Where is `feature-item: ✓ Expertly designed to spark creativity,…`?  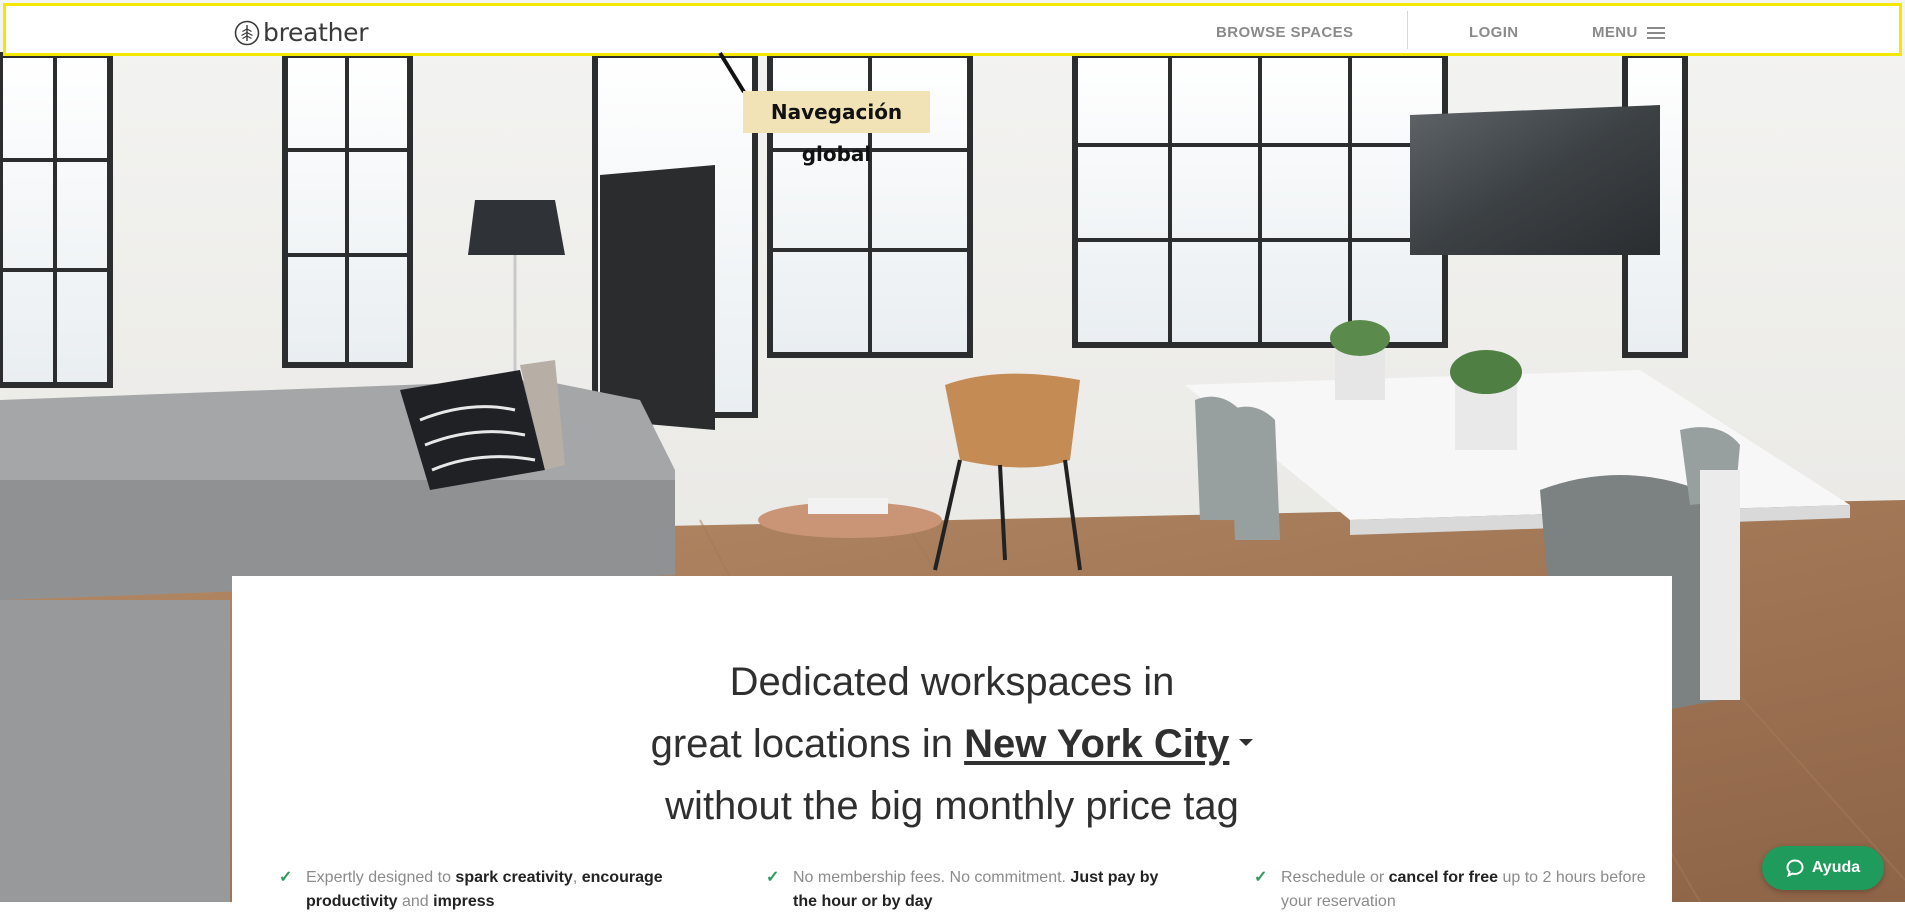
feature-item: ✓ Expertly designed to spark creativity,… is located at coordinates (482, 890).